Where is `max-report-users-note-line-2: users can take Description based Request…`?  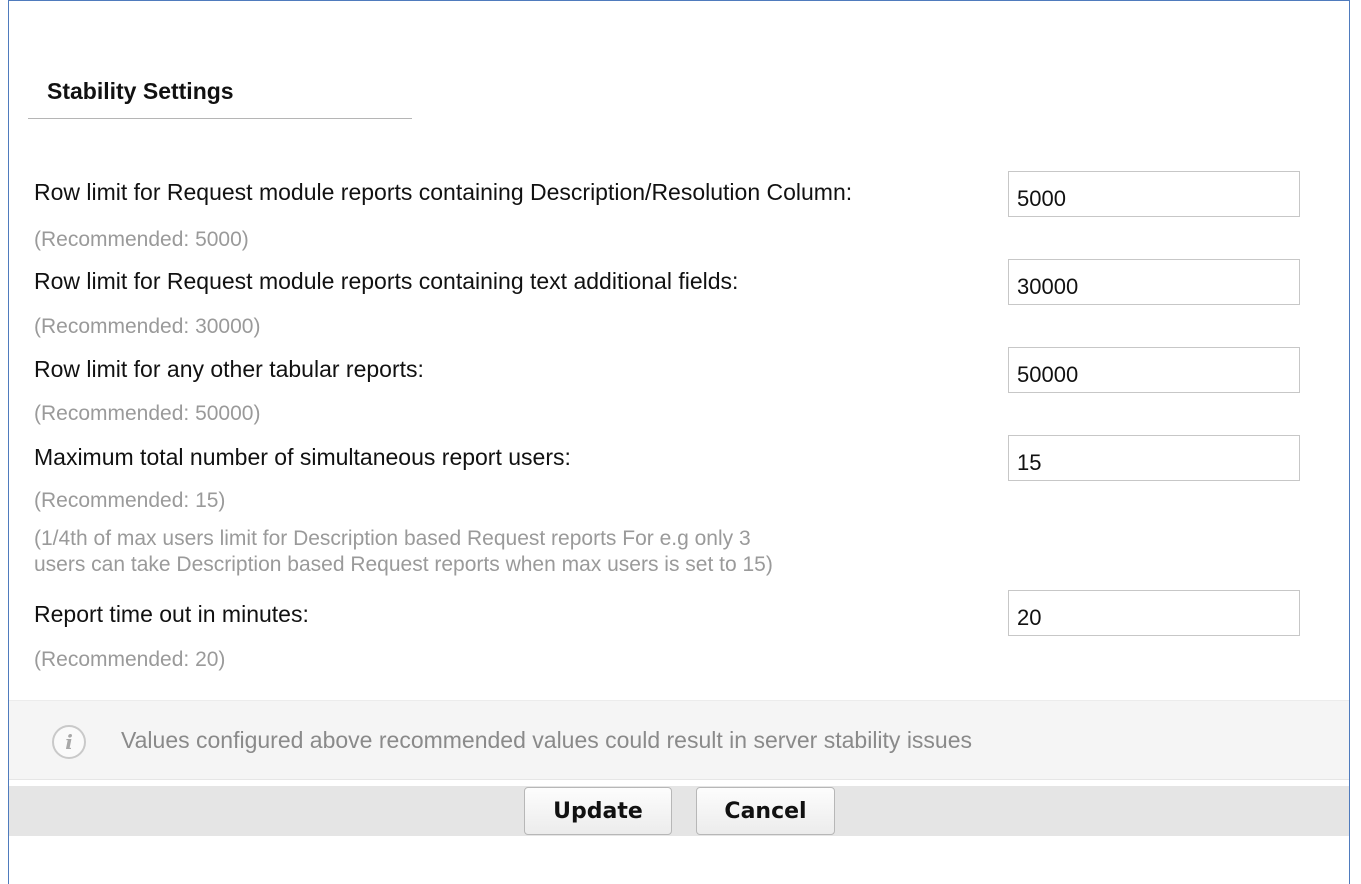 max-report-users-note-line-2: users can take Description based Request… is located at coordinates (403, 564).